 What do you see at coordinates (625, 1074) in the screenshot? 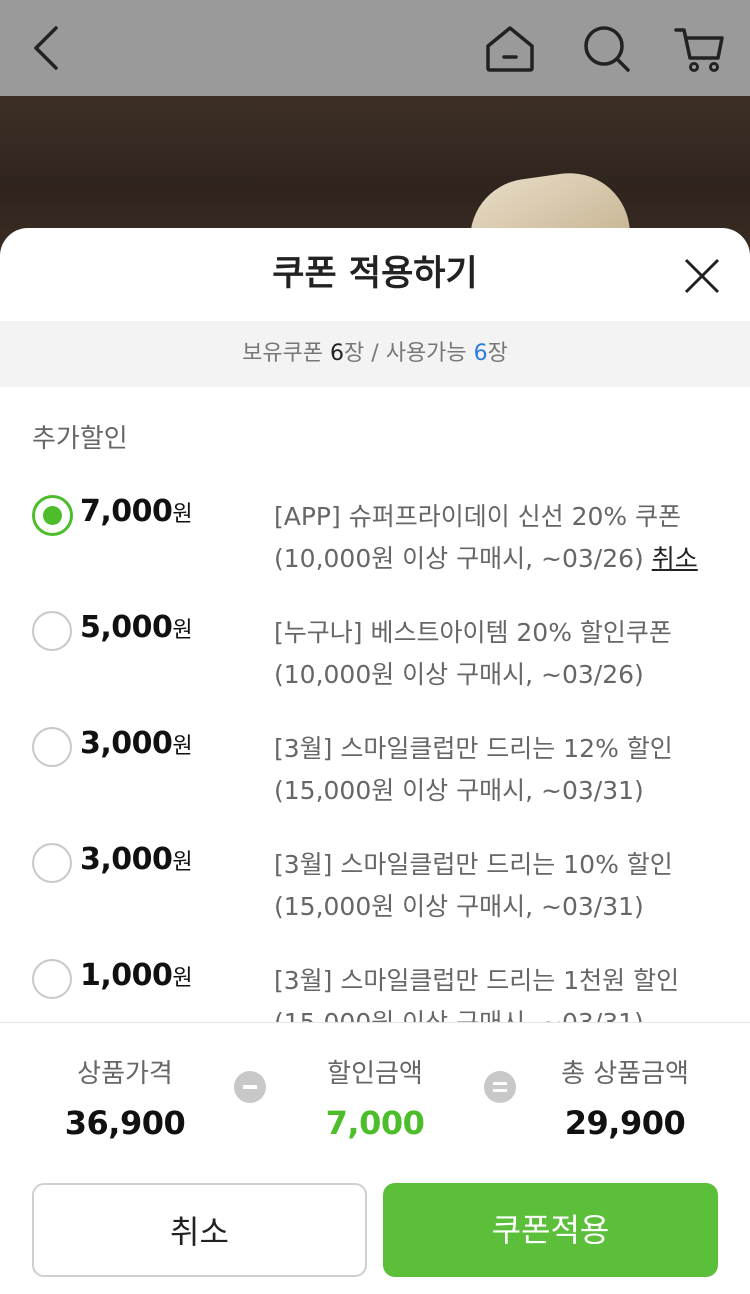
I see `total-price-label: 총 상품금액` at bounding box center [625, 1074].